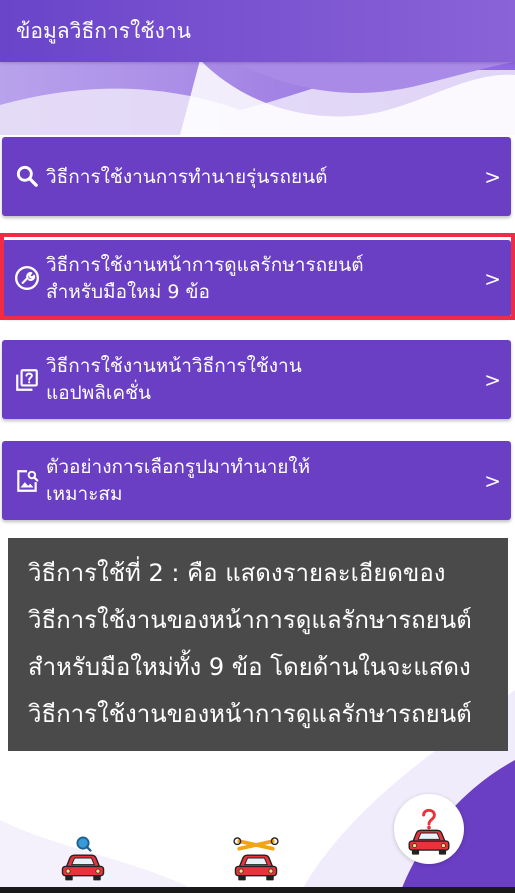 The height and width of the screenshot is (893, 515). Describe the element at coordinates (257, 31) in the screenshot. I see `app-bar: ข้อมูลวิธีการใช้งาน` at that location.